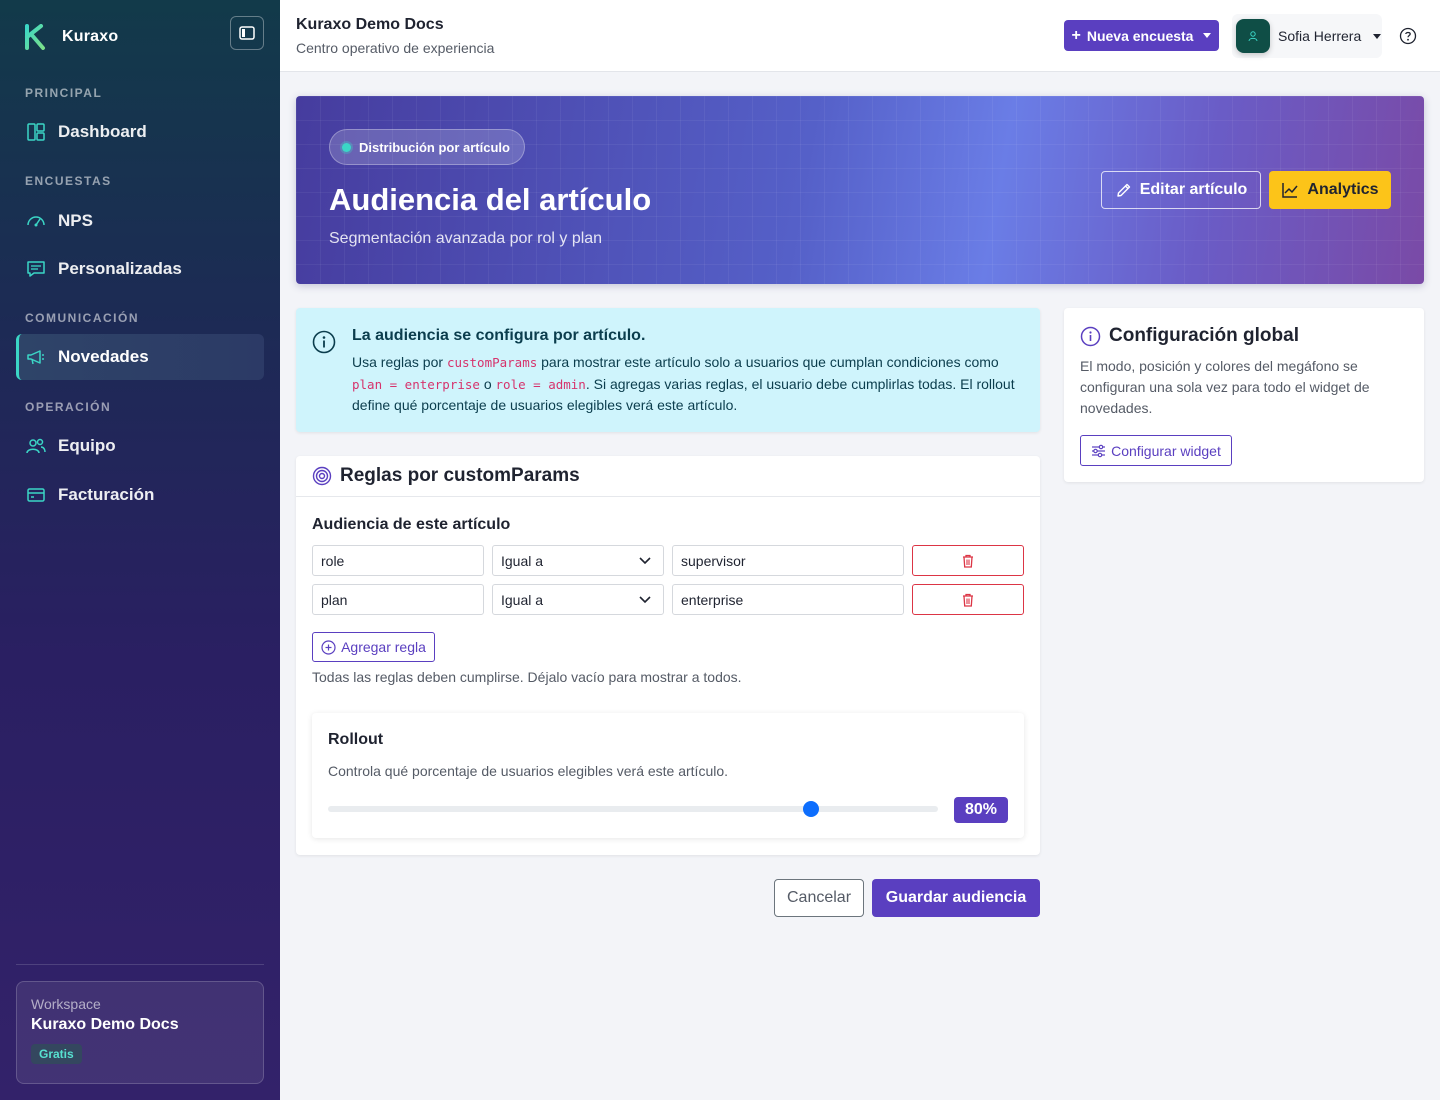  I want to click on sidebar-item-equipo: Equipo, so click(140, 446).